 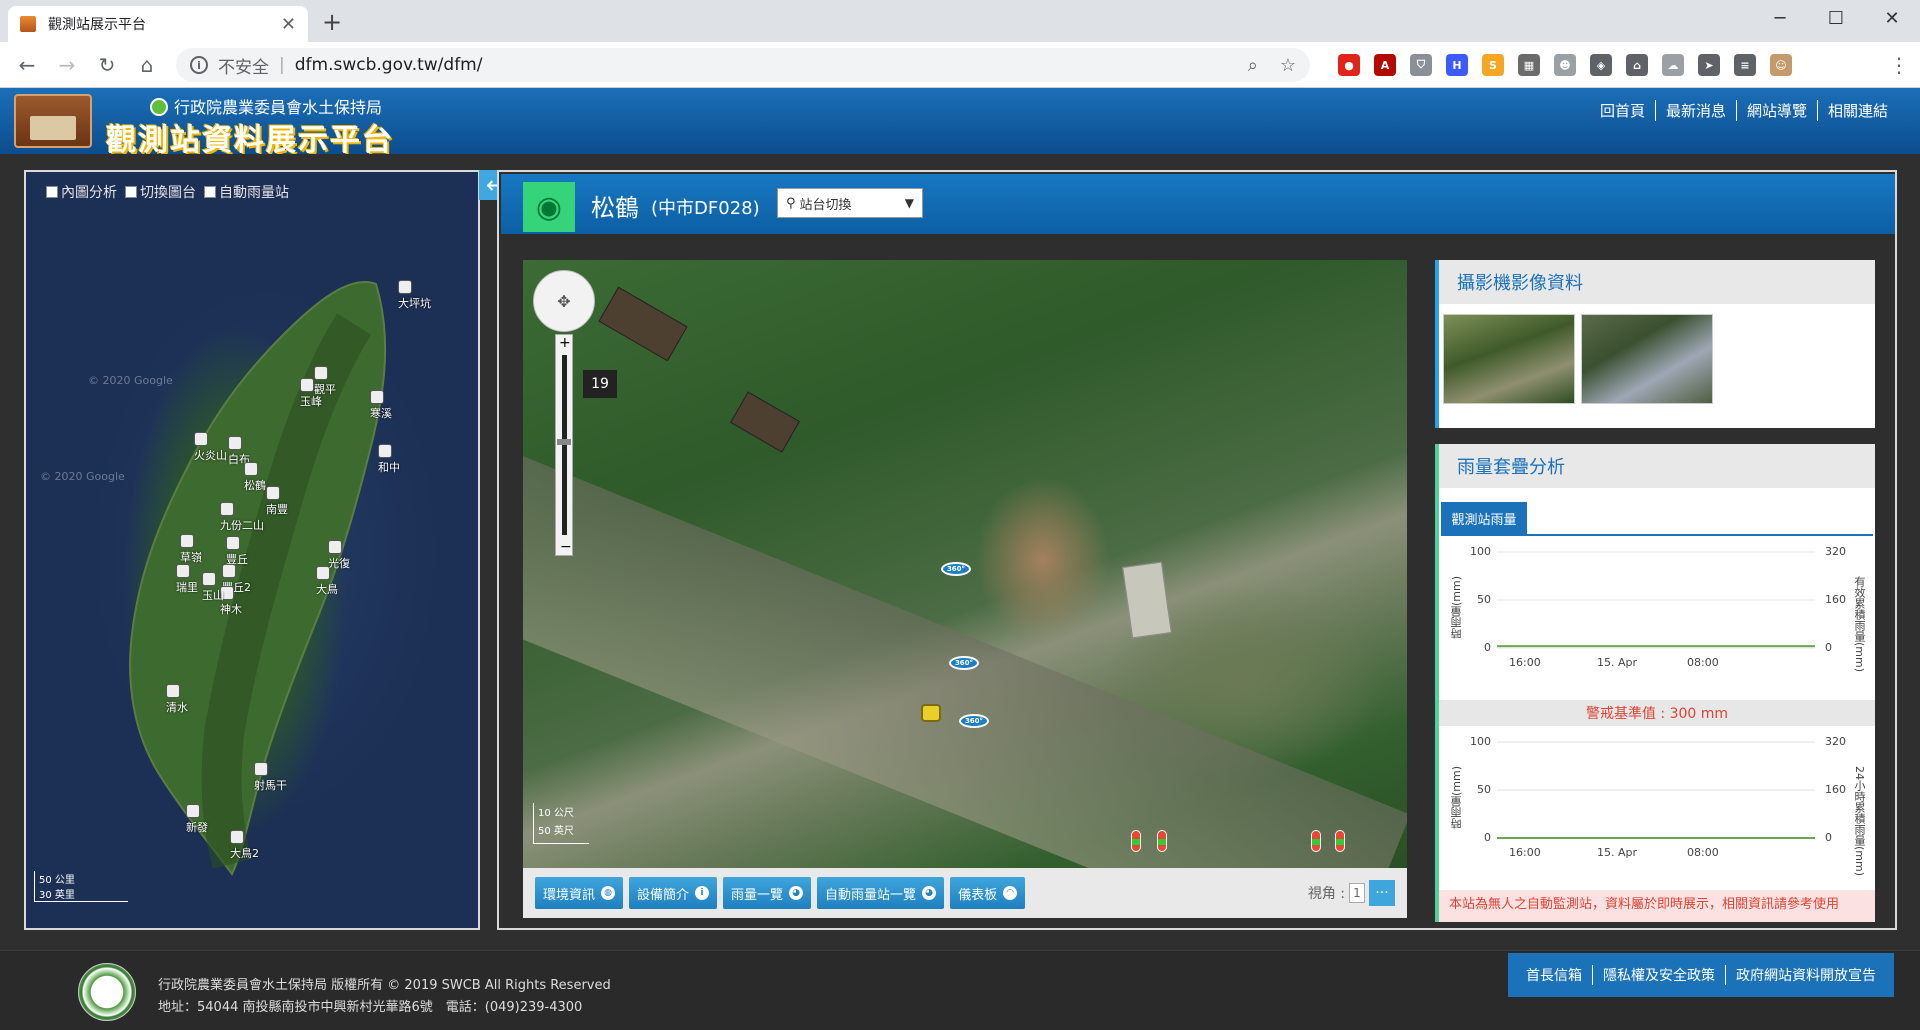 I want to click on station-pin-icon, so click(x=273, y=493).